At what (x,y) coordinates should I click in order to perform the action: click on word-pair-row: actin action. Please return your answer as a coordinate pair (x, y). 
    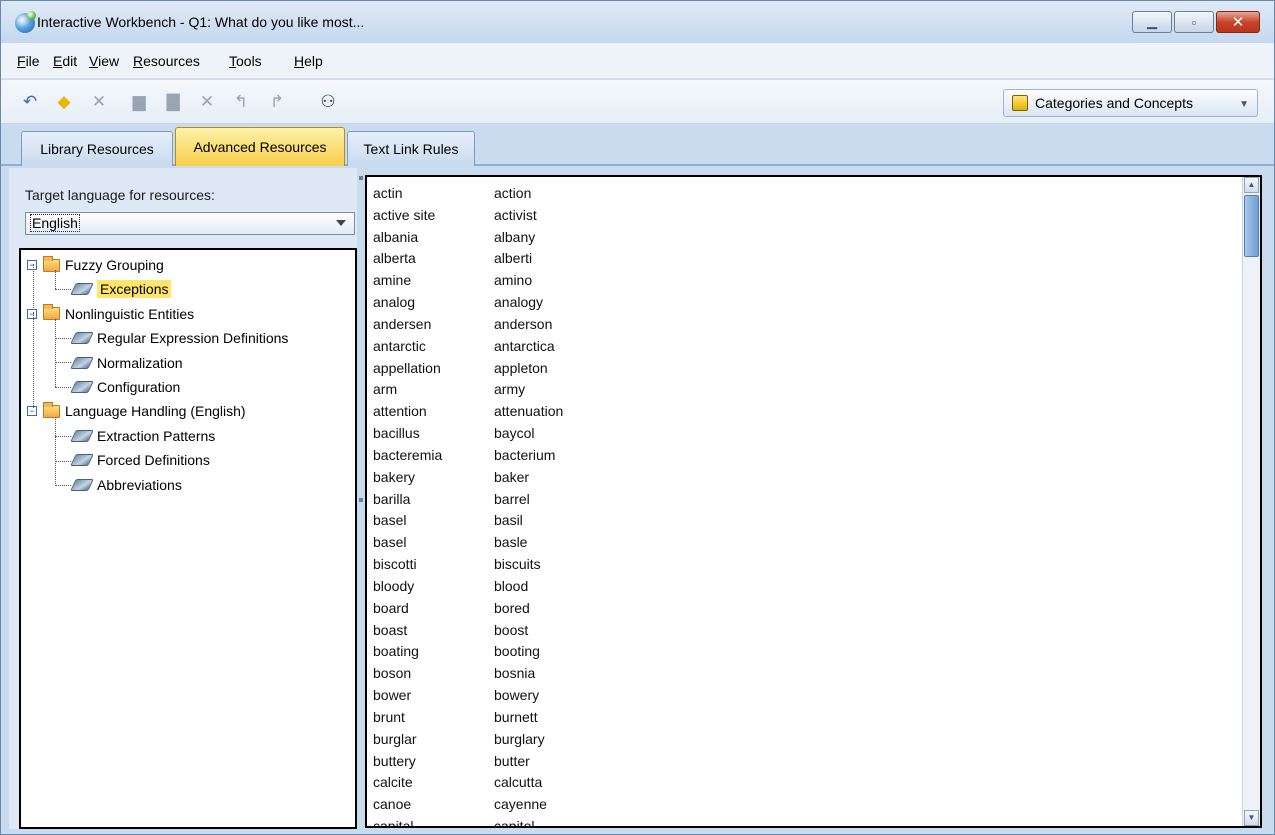
    Looking at the image, I should click on (468, 194).